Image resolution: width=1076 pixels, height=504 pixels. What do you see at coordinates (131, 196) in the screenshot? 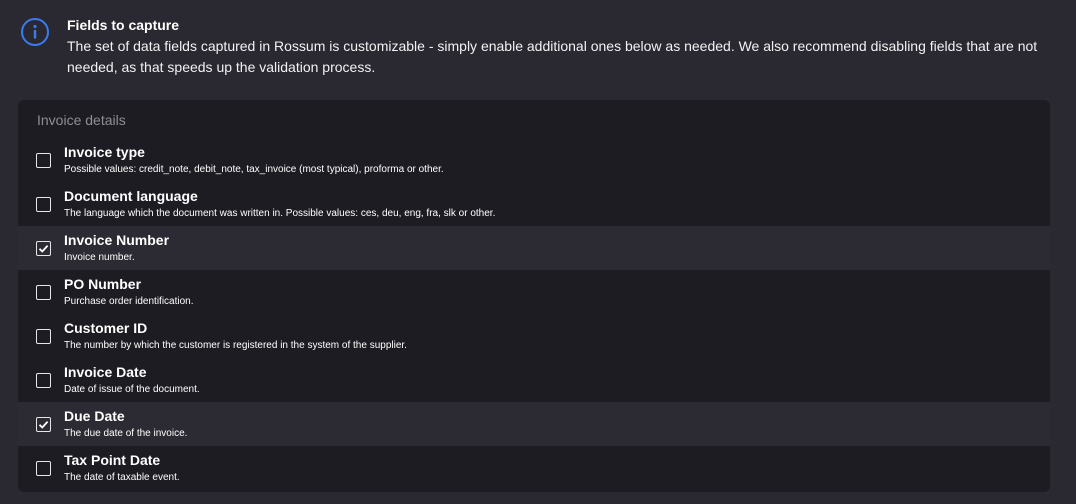
I see `field-label: Document language` at bounding box center [131, 196].